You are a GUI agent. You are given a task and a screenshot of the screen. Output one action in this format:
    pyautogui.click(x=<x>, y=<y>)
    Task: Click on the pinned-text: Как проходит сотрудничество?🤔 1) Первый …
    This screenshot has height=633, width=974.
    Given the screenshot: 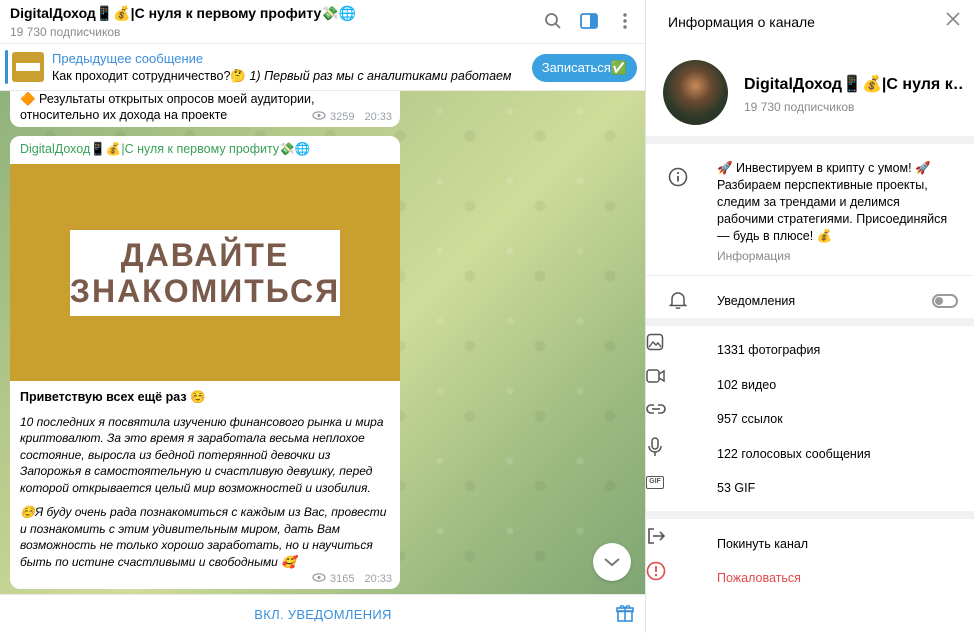 What is the action you would take?
    pyautogui.click(x=282, y=76)
    